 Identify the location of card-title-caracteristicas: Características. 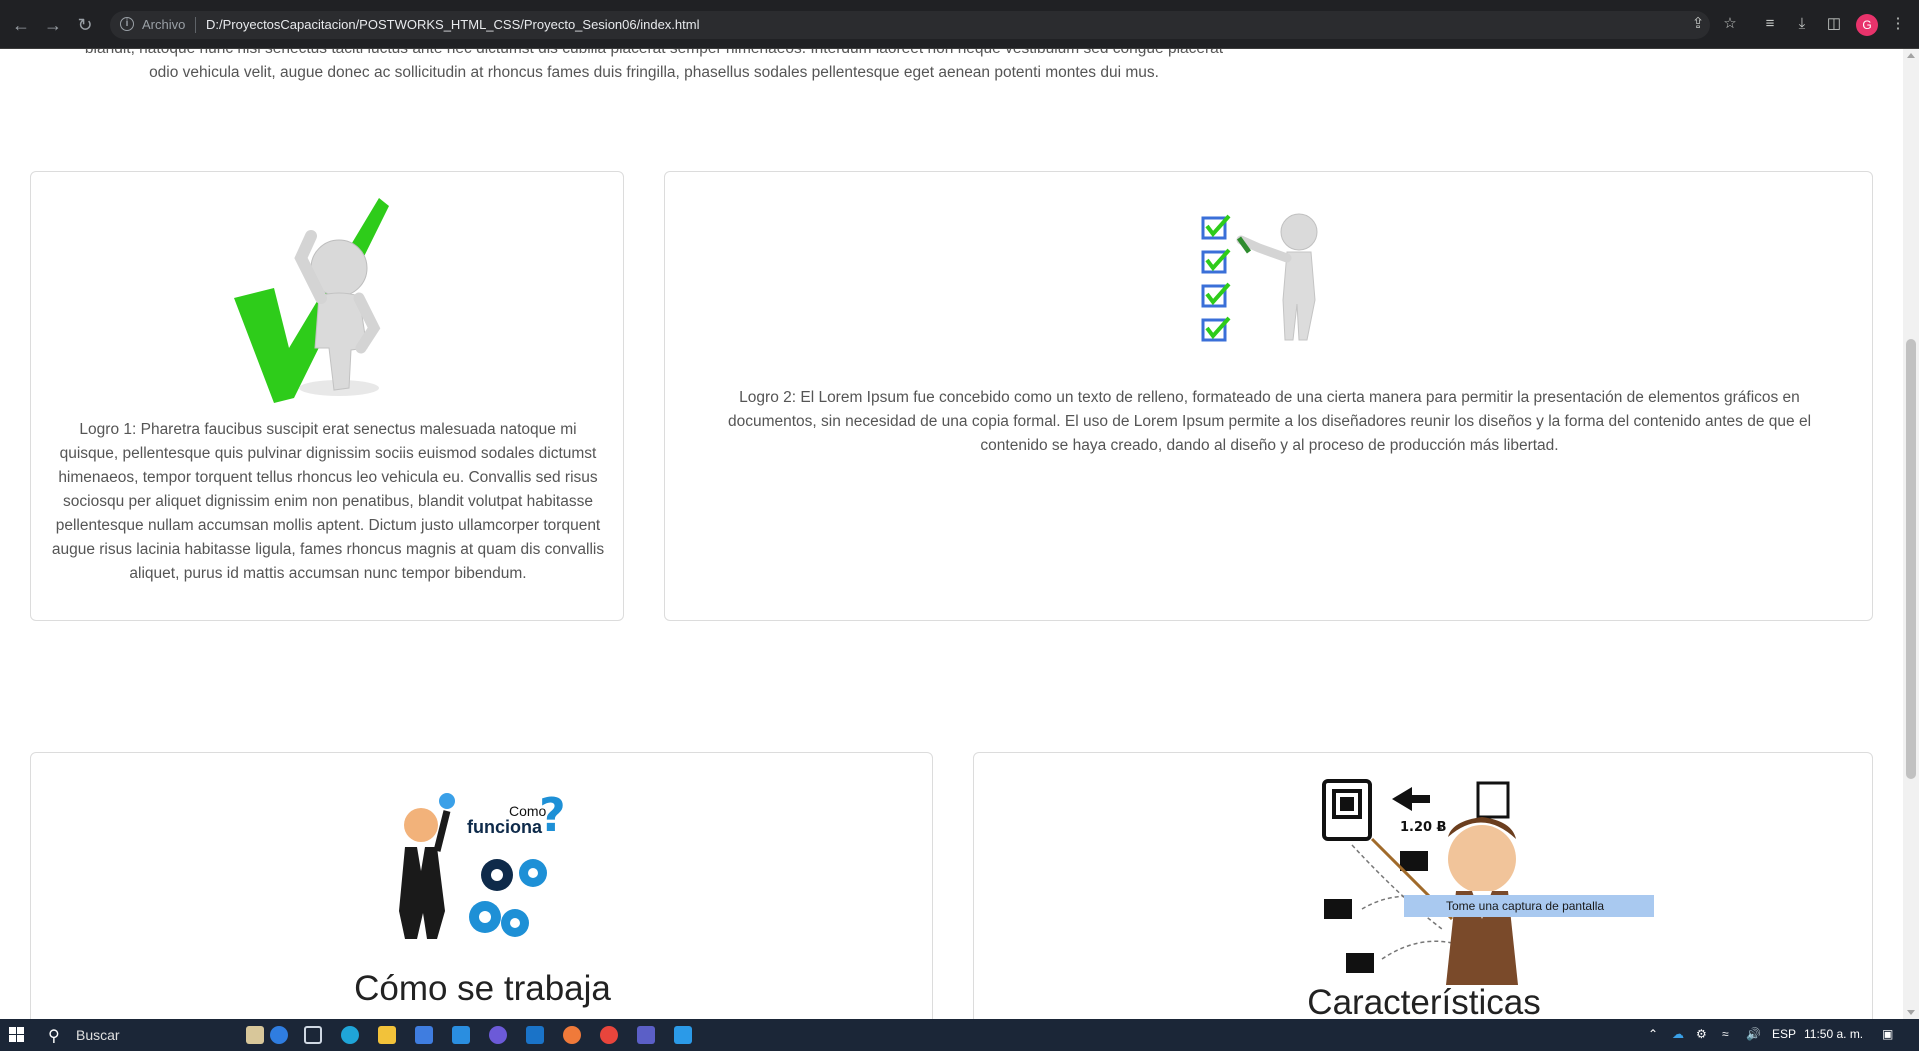
(1424, 1001).